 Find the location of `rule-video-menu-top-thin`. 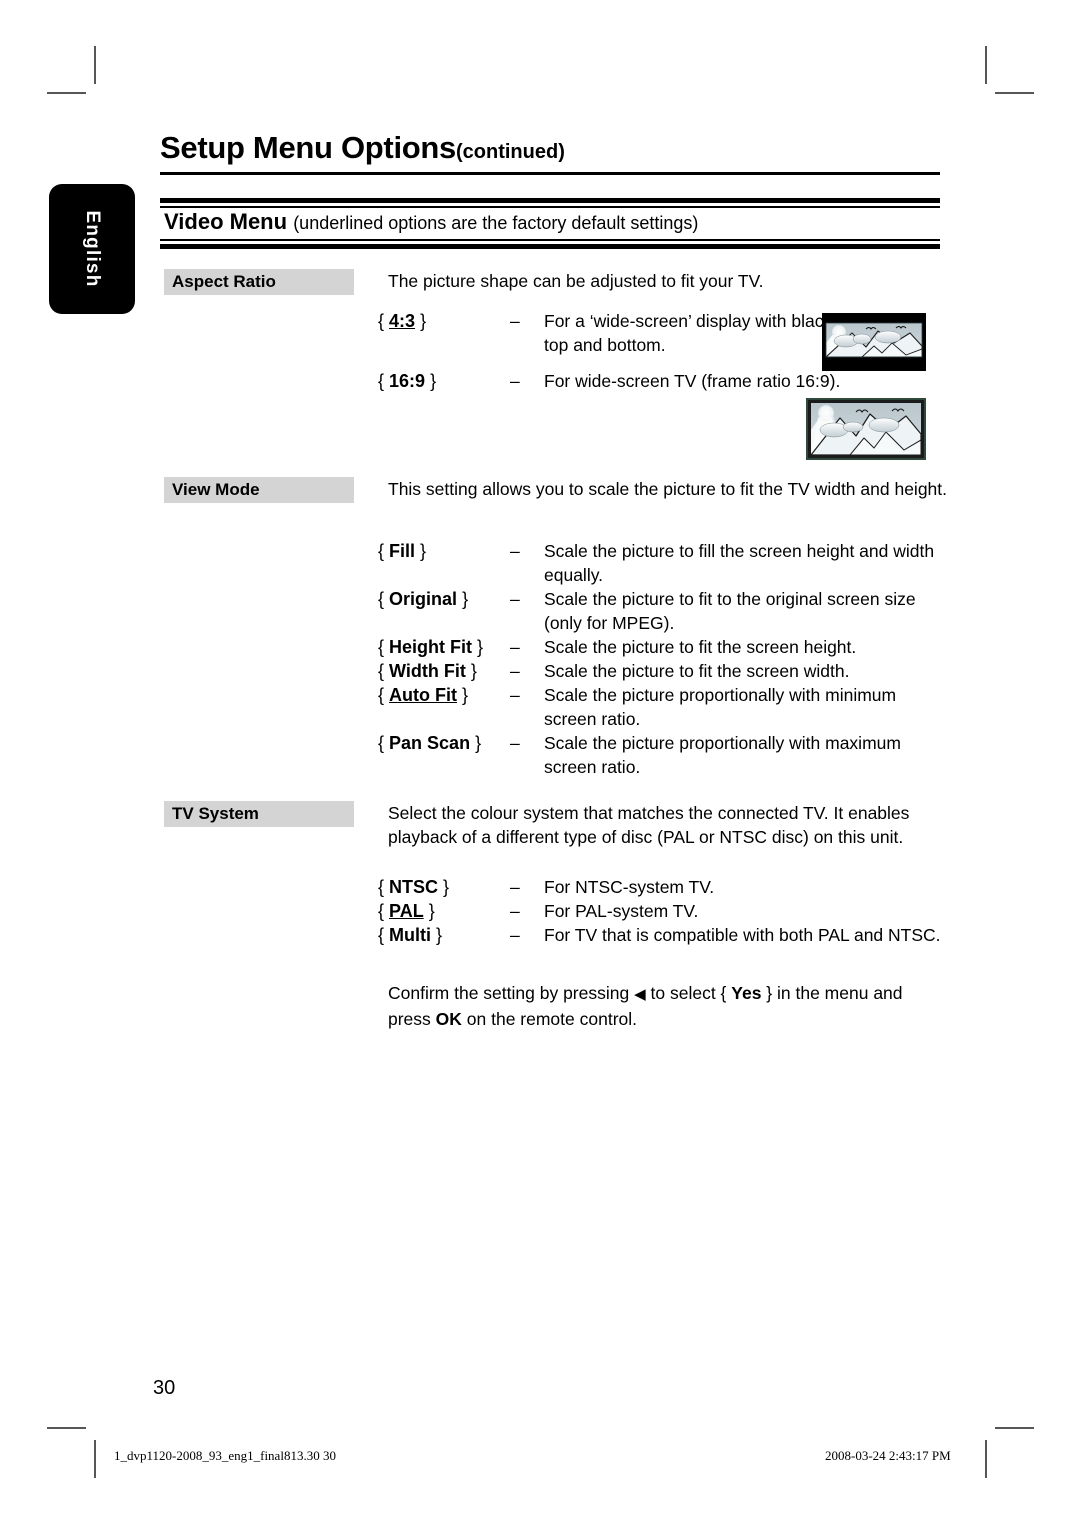

rule-video-menu-top-thin is located at coordinates (550, 207).